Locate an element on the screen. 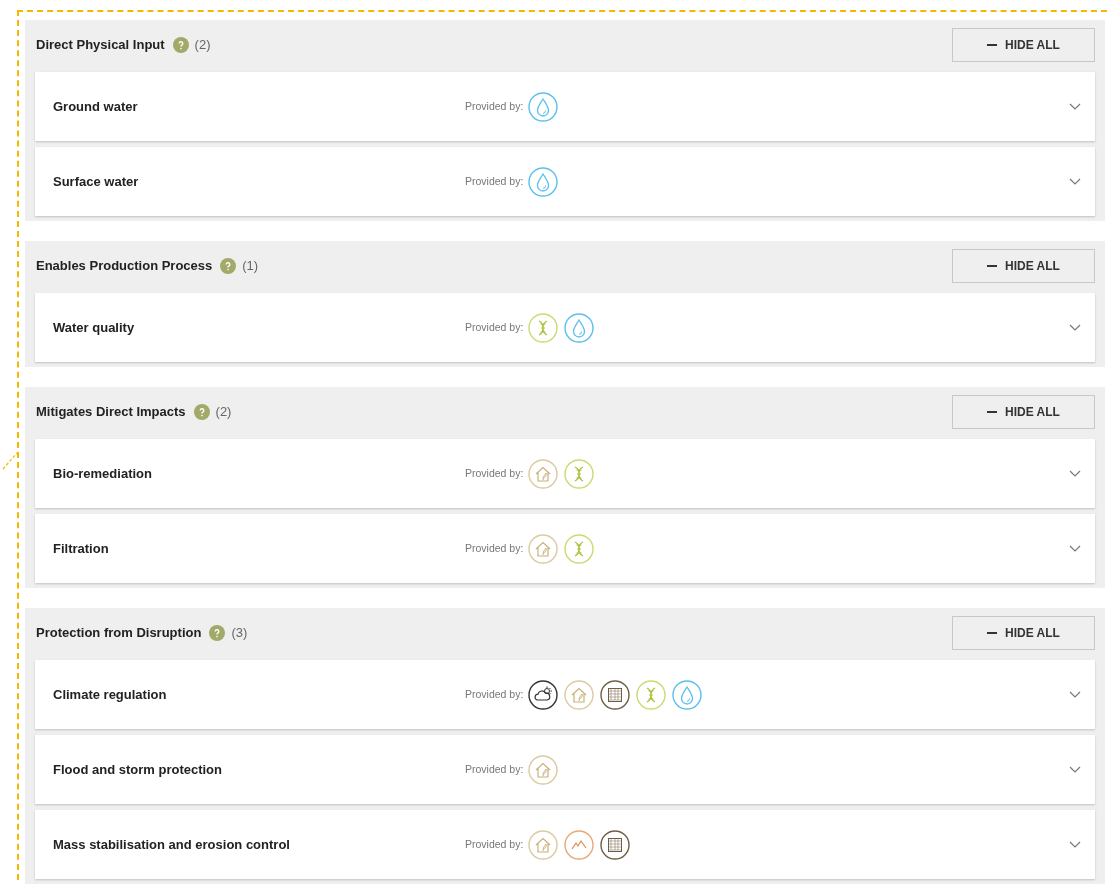 Image resolution: width=1110 pixels, height=884 pixels. service-name: Flood and storm protection is located at coordinates (138, 769).